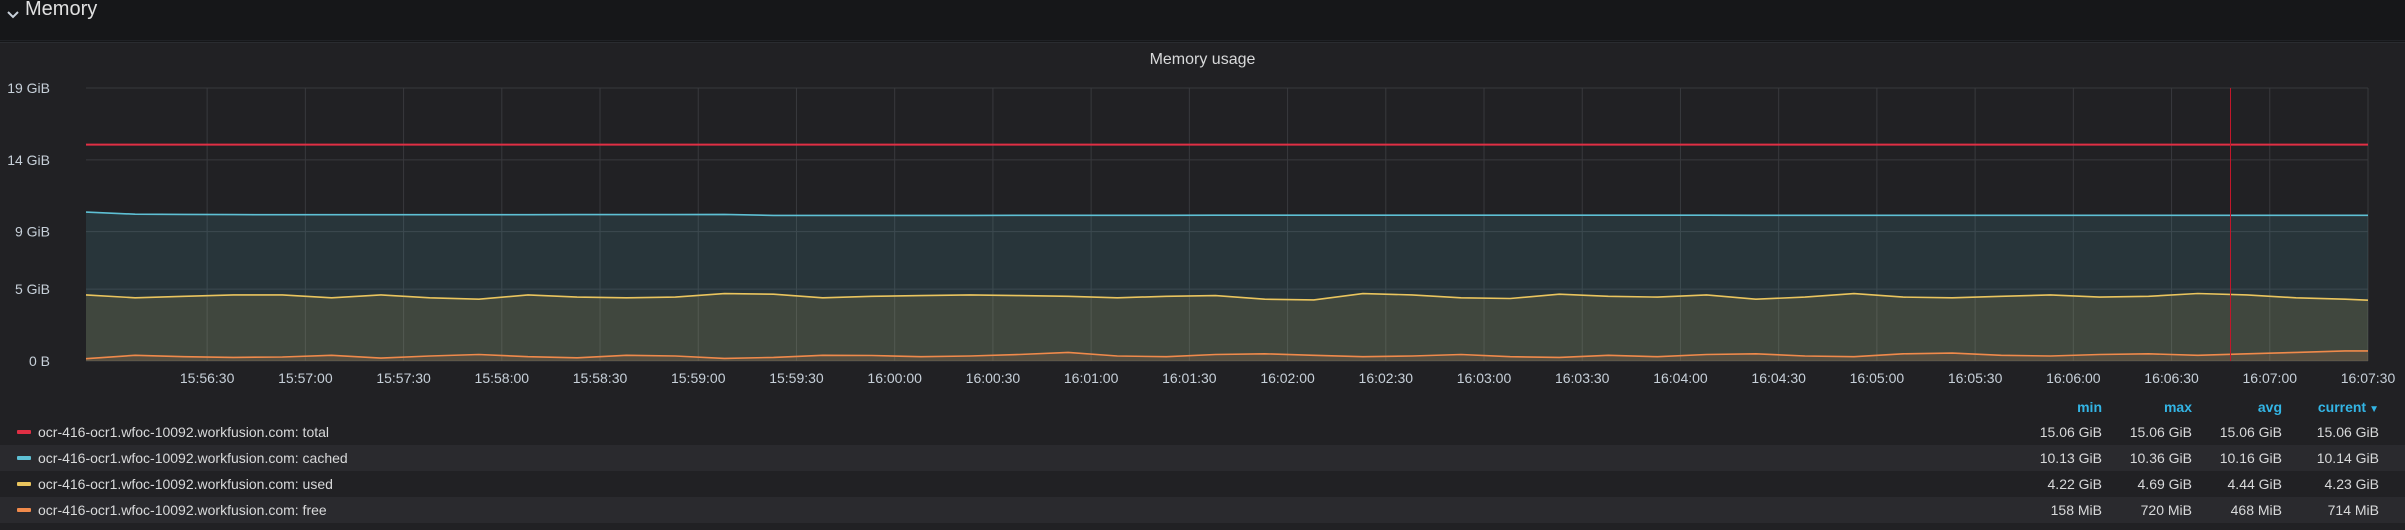 The width and height of the screenshot is (2405, 530). What do you see at coordinates (1202, 20) in the screenshot?
I see `row-header: Memory` at bounding box center [1202, 20].